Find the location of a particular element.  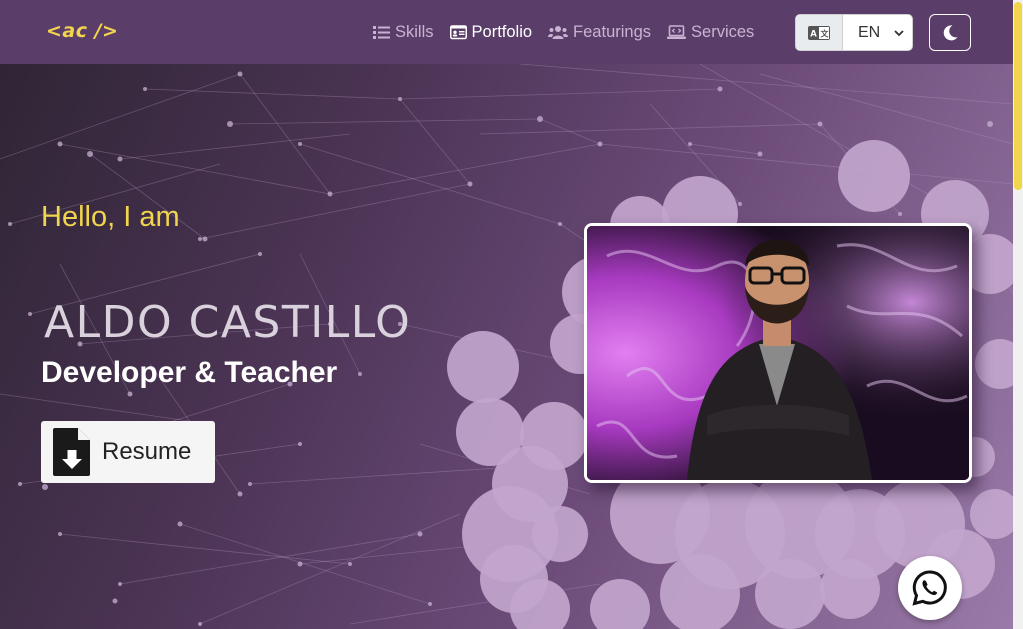

list-icon is located at coordinates (381, 32).